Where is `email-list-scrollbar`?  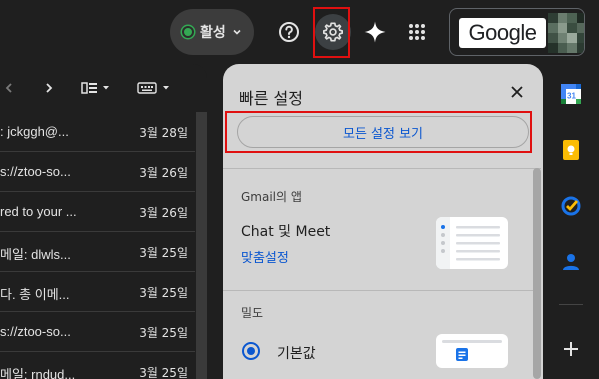 email-list-scrollbar is located at coordinates (201, 245).